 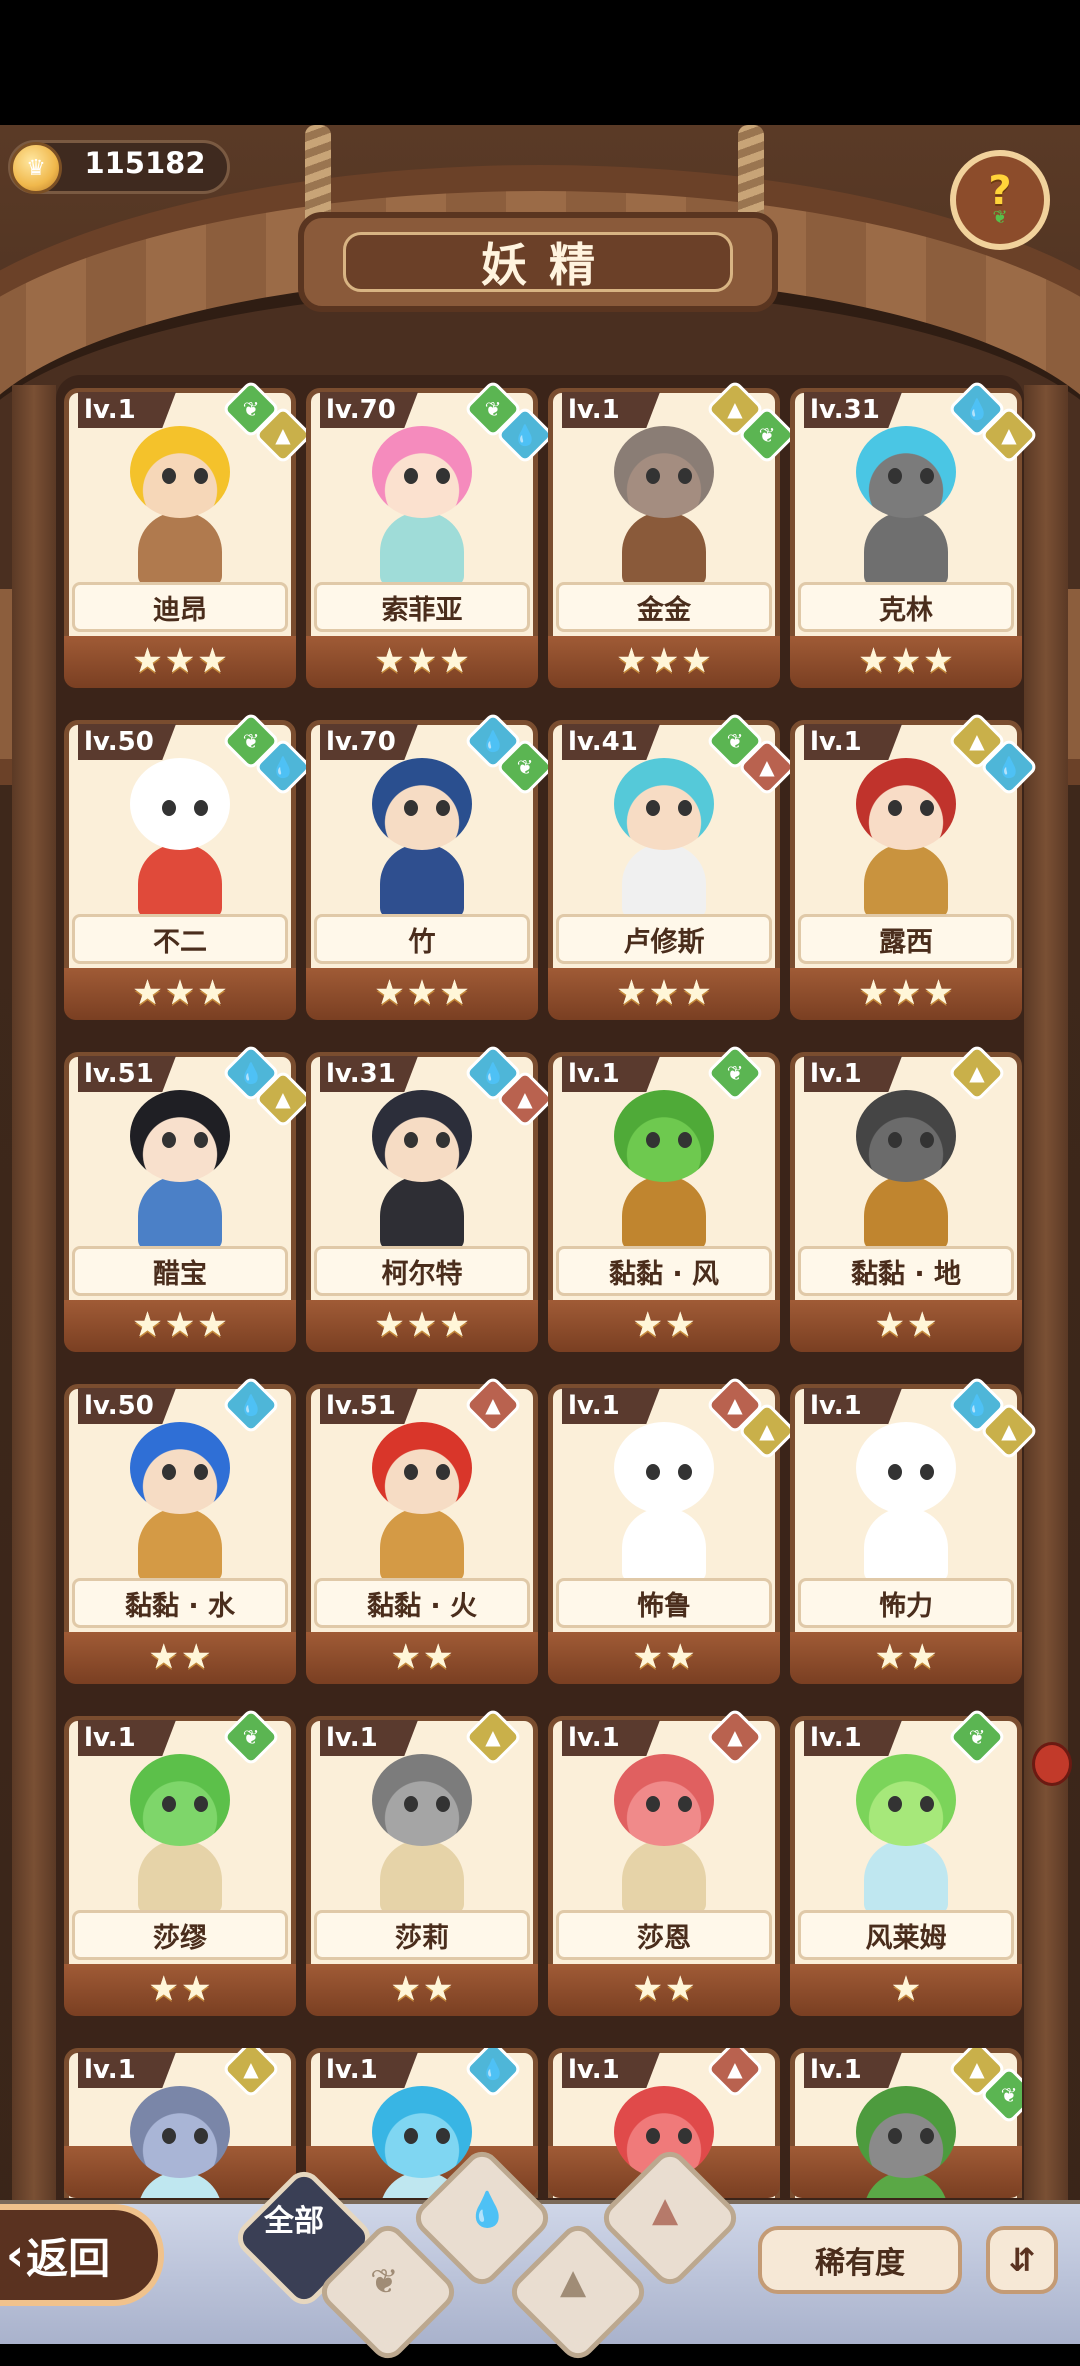 I want to click on fairy-card: lv.51 ▲ 黏黏 · 火 ★ ★, so click(x=422, y=1529).